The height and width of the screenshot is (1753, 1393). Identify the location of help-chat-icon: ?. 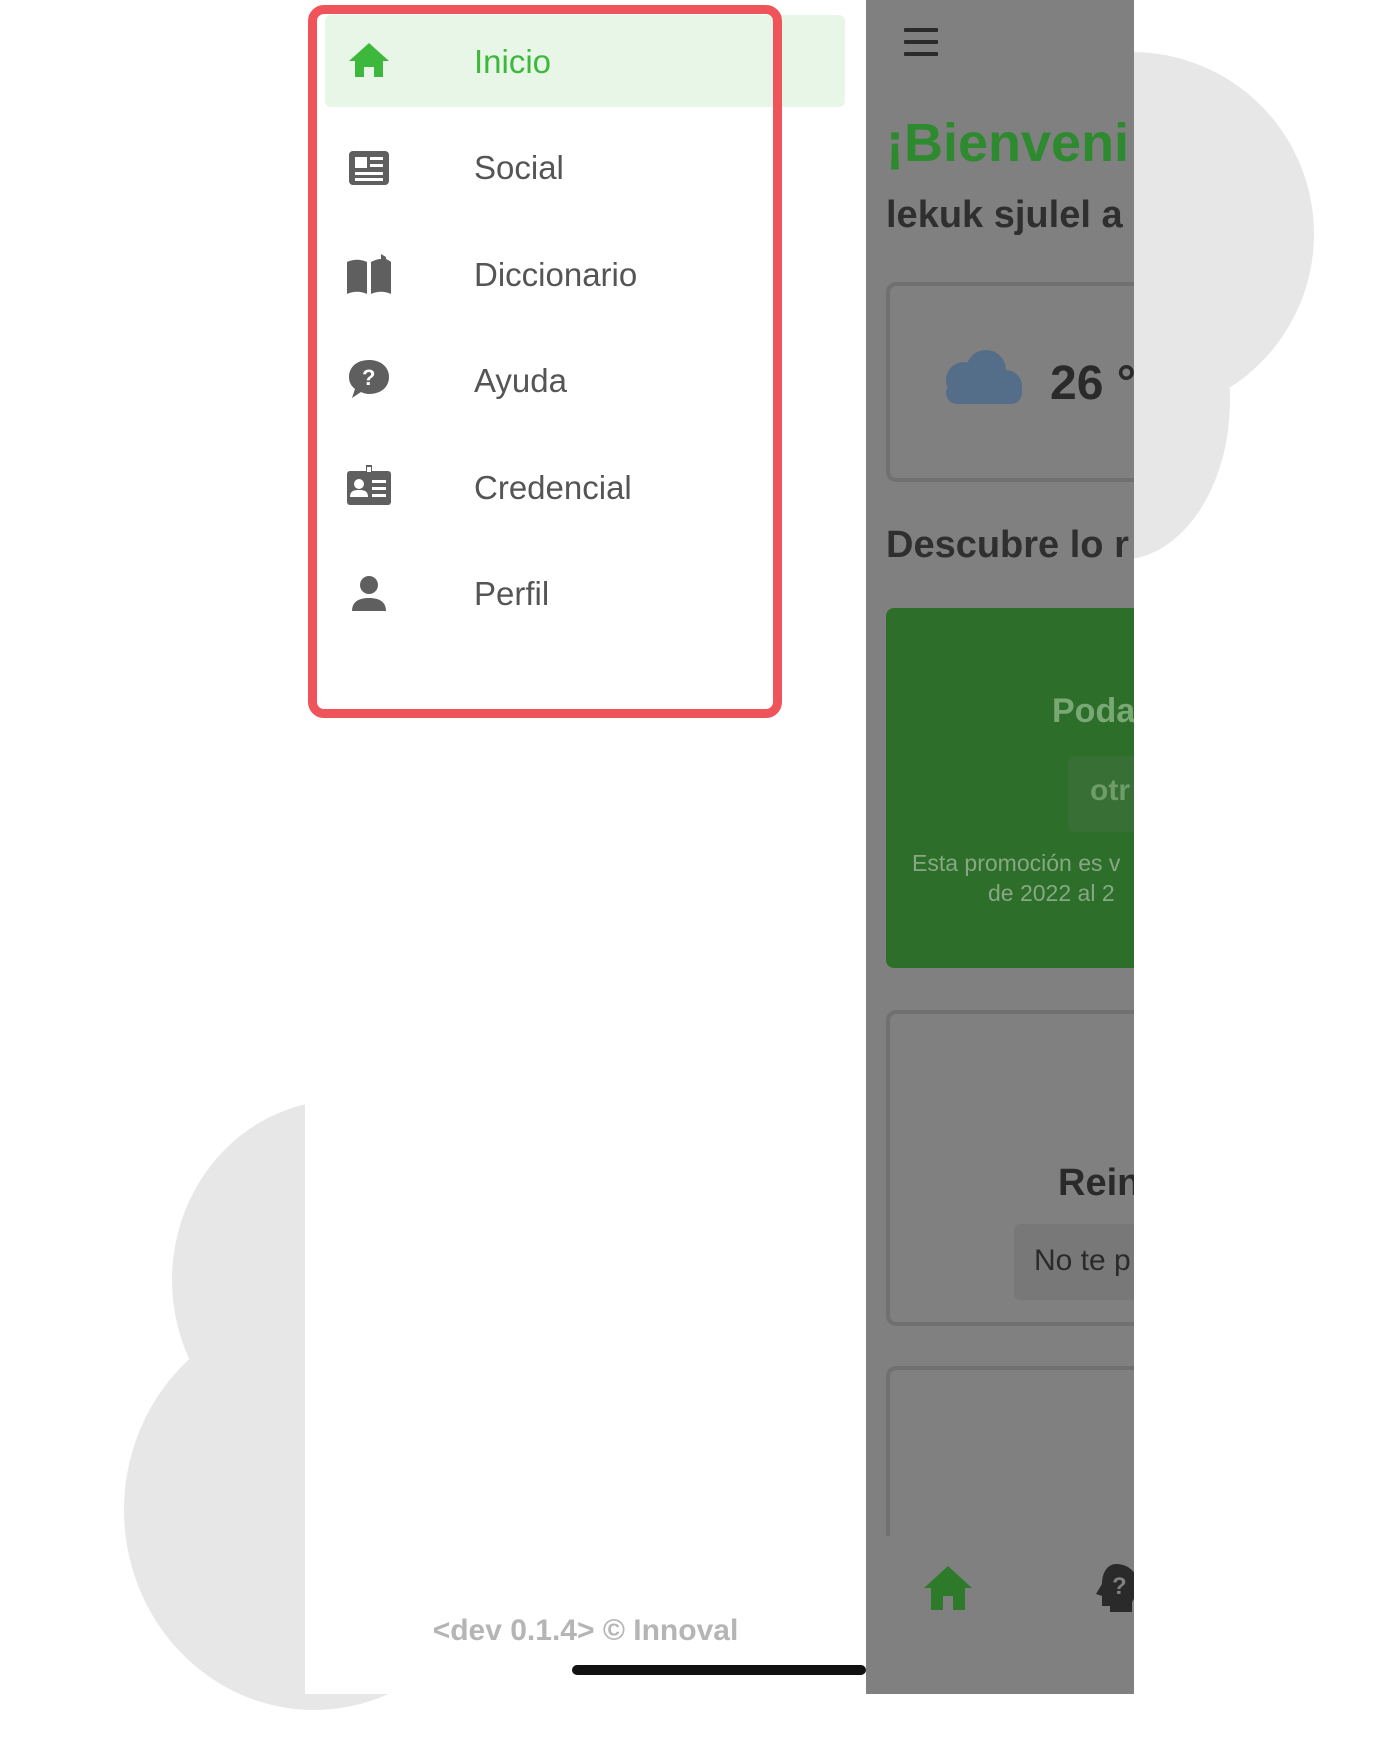
(369, 379).